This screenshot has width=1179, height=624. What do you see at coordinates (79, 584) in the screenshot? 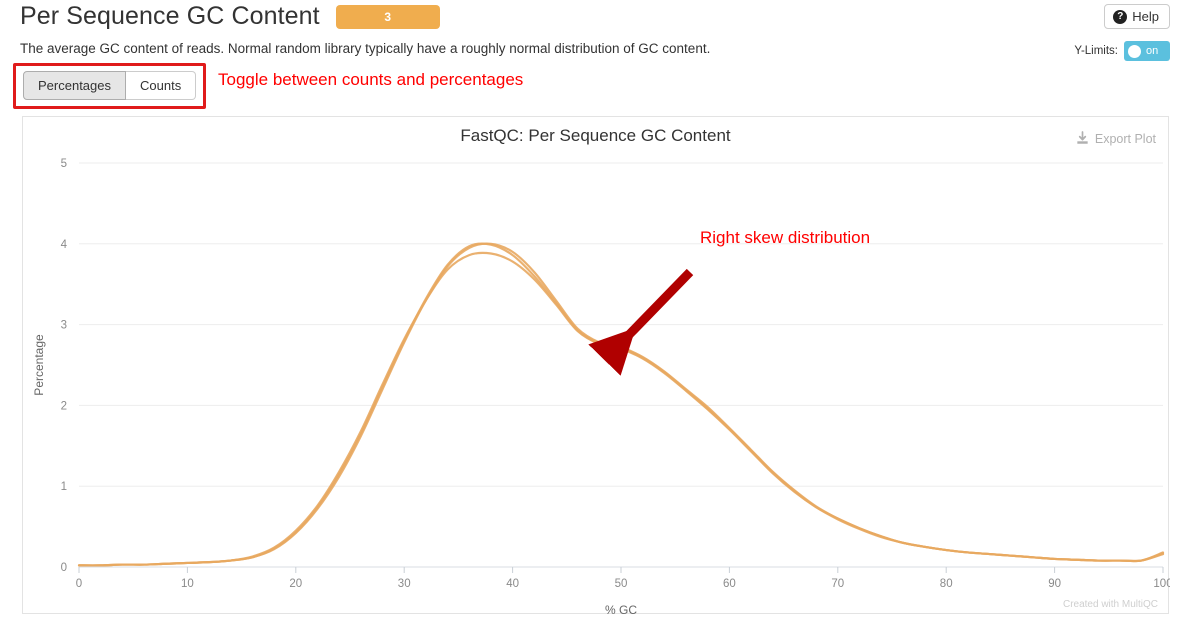
I see `x-tick-label: 0` at bounding box center [79, 584].